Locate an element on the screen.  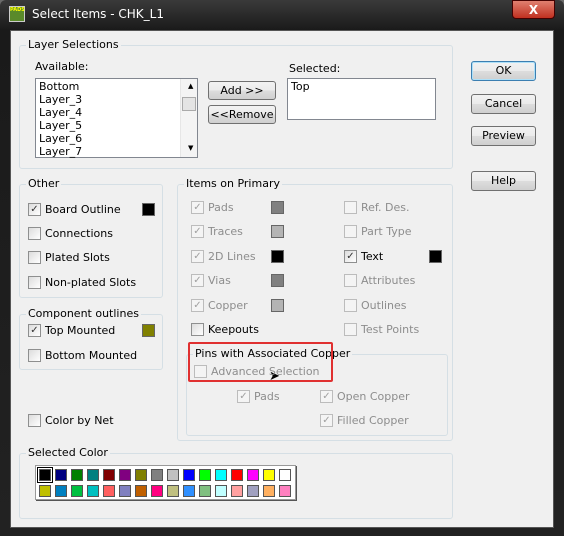
text-checkbox: ✓ Text is located at coordinates (363, 256).